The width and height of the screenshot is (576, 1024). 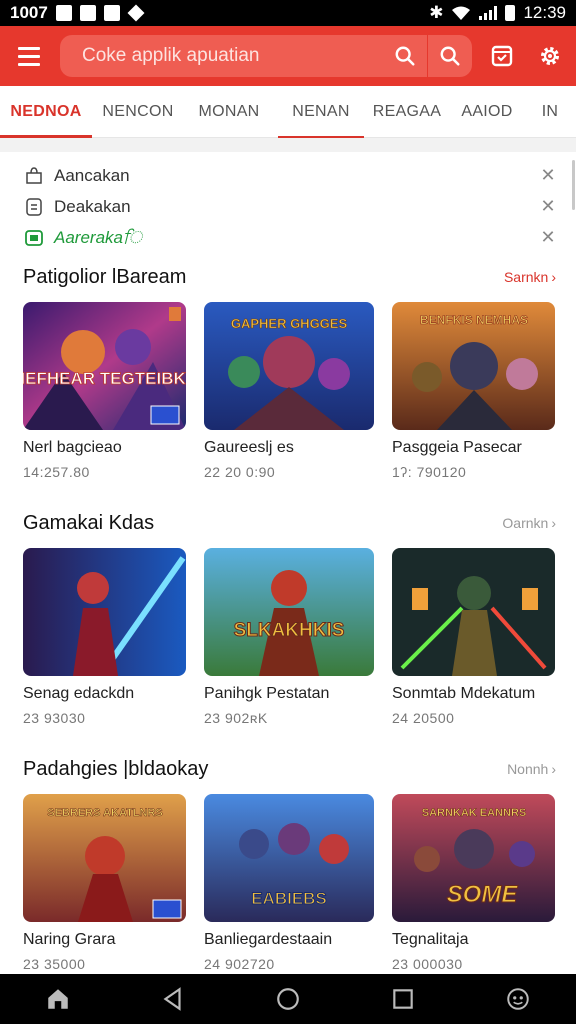 What do you see at coordinates (528, 769) in the screenshot?
I see `see-more-label: Nonnh` at bounding box center [528, 769].